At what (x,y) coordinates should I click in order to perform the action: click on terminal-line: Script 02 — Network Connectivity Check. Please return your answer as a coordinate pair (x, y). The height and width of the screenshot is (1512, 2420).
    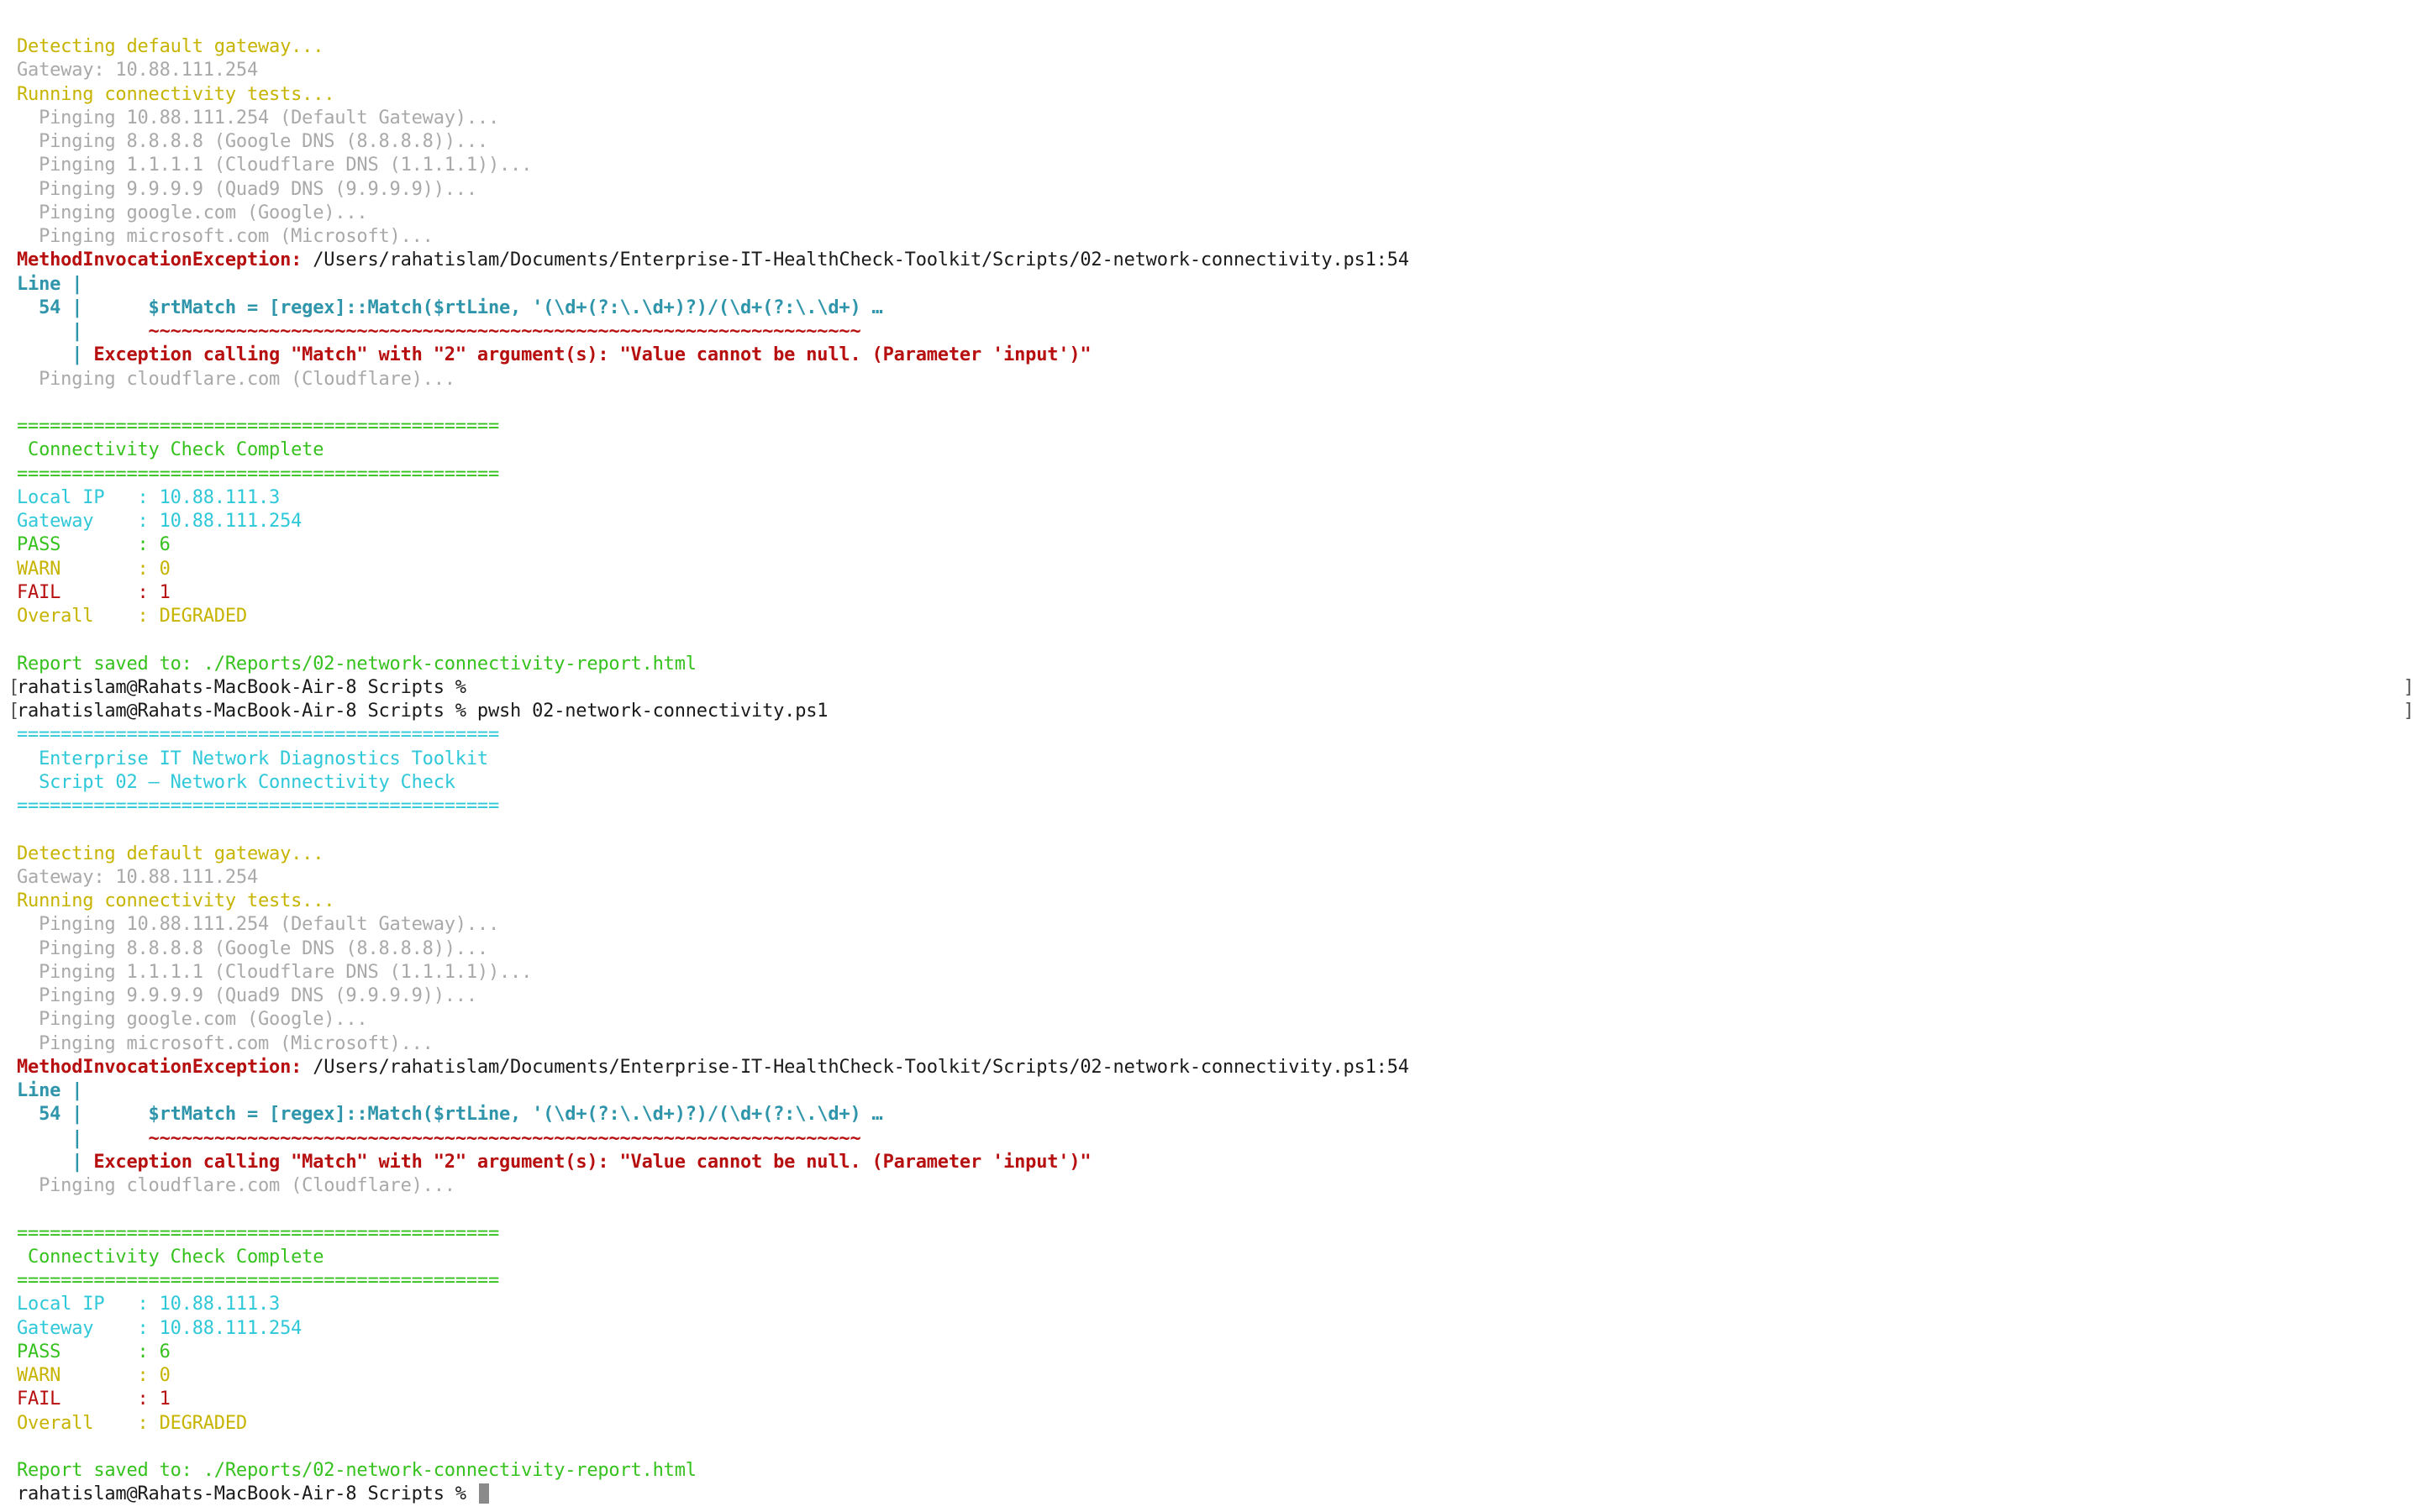
    Looking at the image, I should click on (1218, 783).